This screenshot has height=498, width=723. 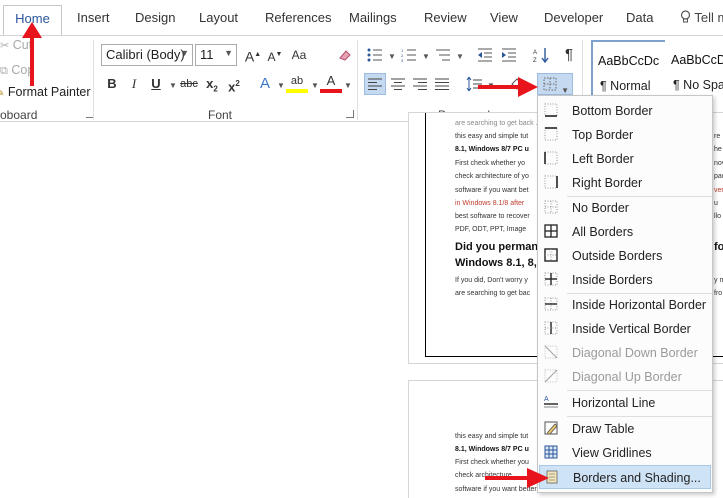 What do you see at coordinates (718, 149) in the screenshot?
I see `doc-line-edge: he` at bounding box center [718, 149].